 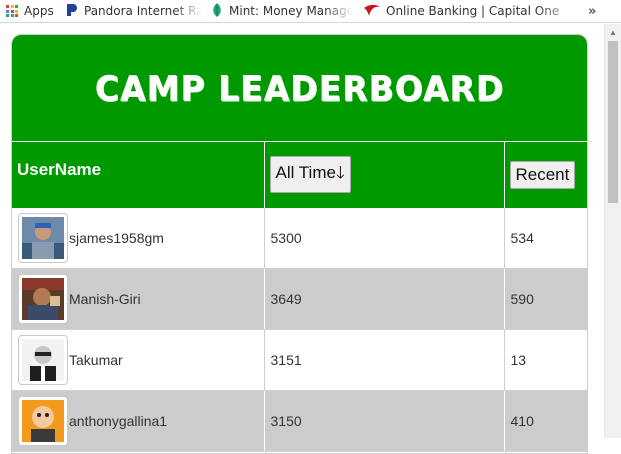 I want to click on table-row: Takumar 3151 13, so click(x=299, y=360).